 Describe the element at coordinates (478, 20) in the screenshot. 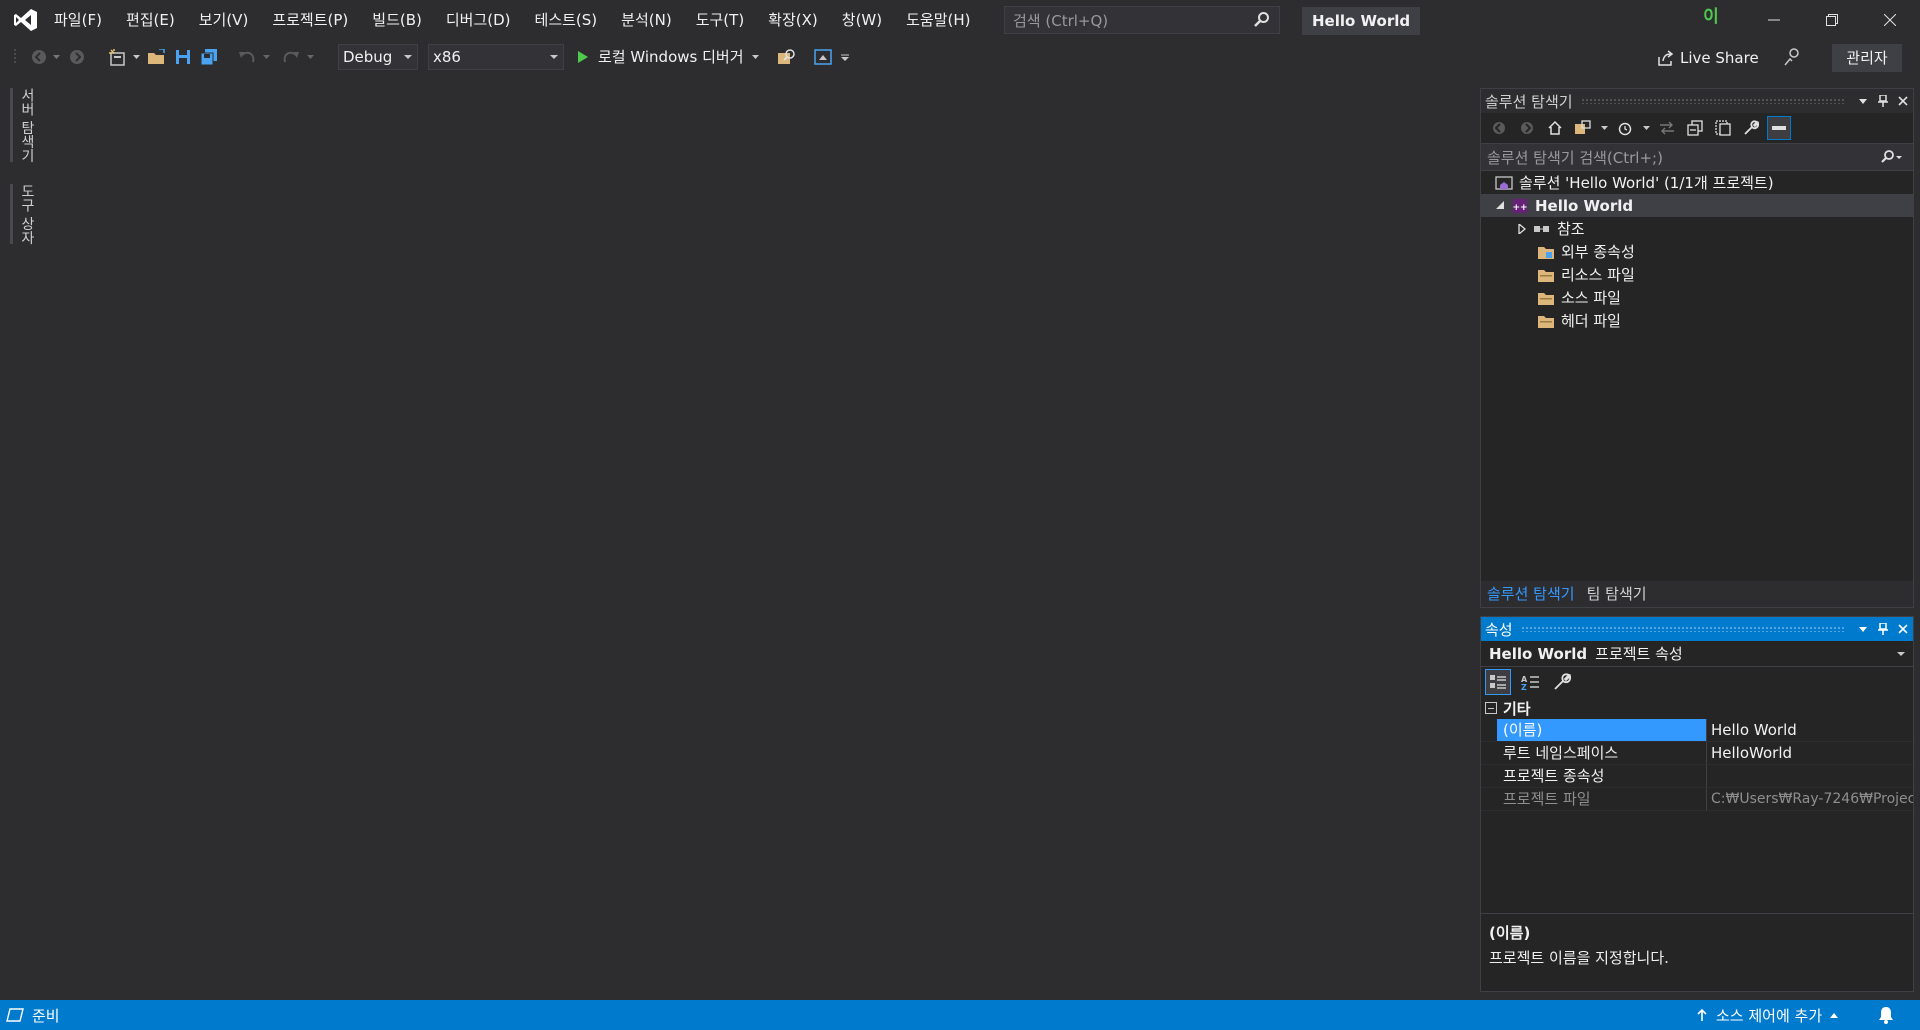

I see `menu-debug: 디버그(D)` at that location.